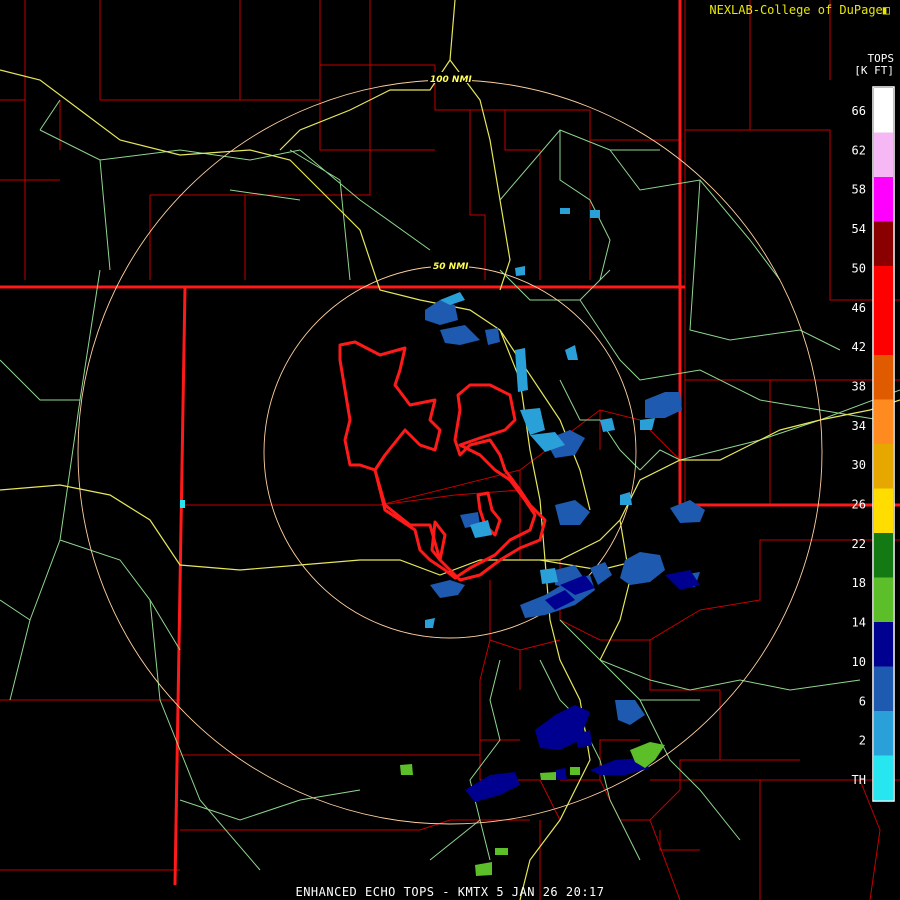 This screenshot has width=900, height=900. Describe the element at coordinates (859, 386) in the screenshot. I see `legend-tick-label: 38` at that location.